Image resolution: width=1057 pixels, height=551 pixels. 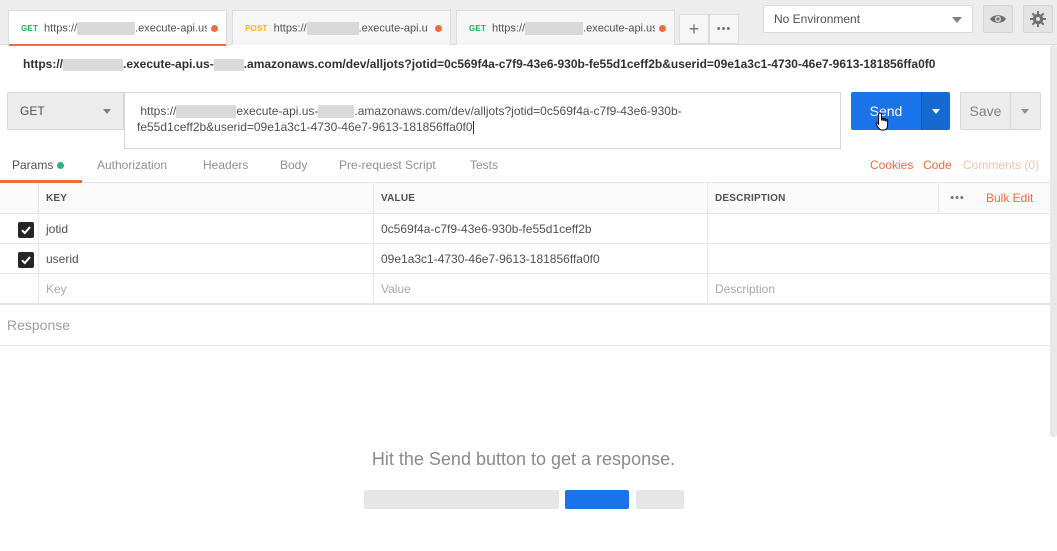 I want to click on request-tab-3: GET https://.execute-api.us, so click(x=565, y=27).